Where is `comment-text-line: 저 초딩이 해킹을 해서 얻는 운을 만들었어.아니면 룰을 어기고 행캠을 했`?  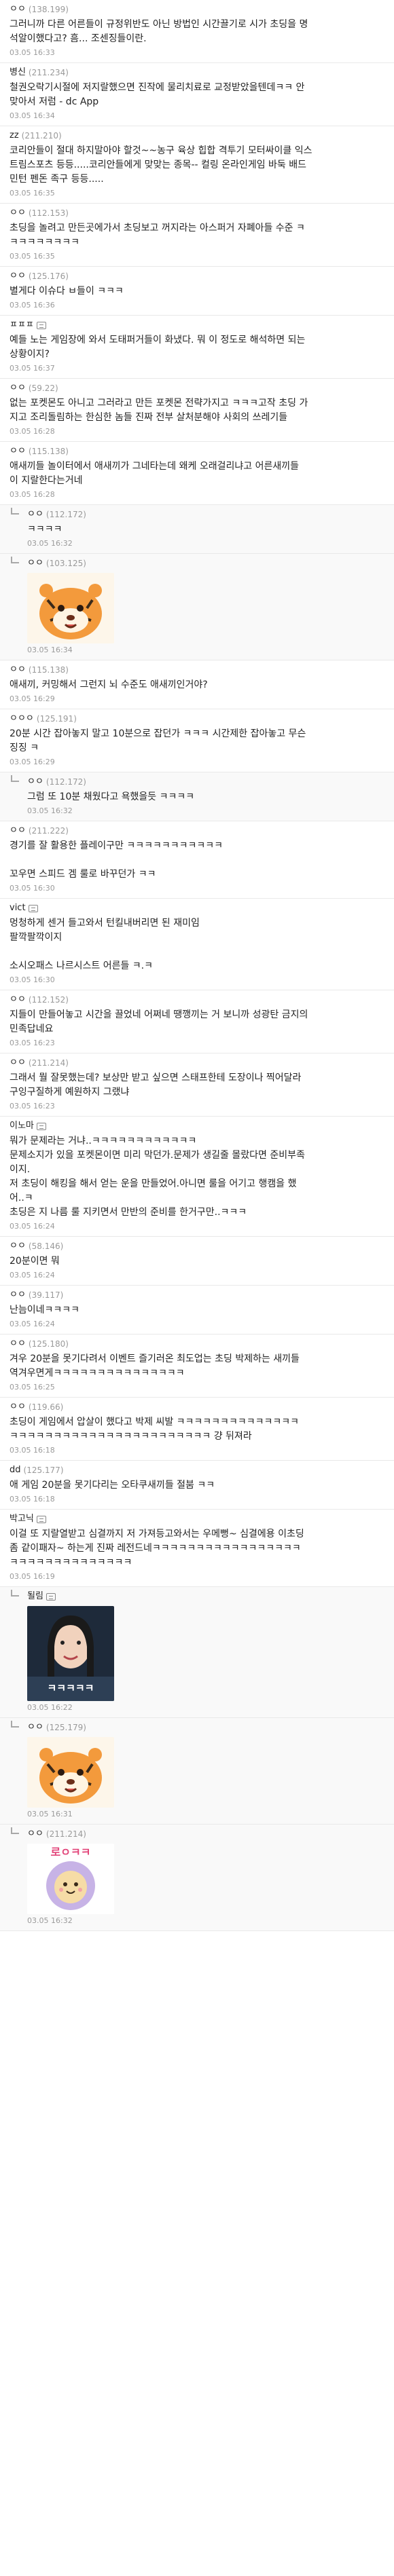 comment-text-line: 저 초딩이 해킹을 해서 얻는 운을 만들었어.아니면 룰을 어기고 행캠을 했 is located at coordinates (153, 1184).